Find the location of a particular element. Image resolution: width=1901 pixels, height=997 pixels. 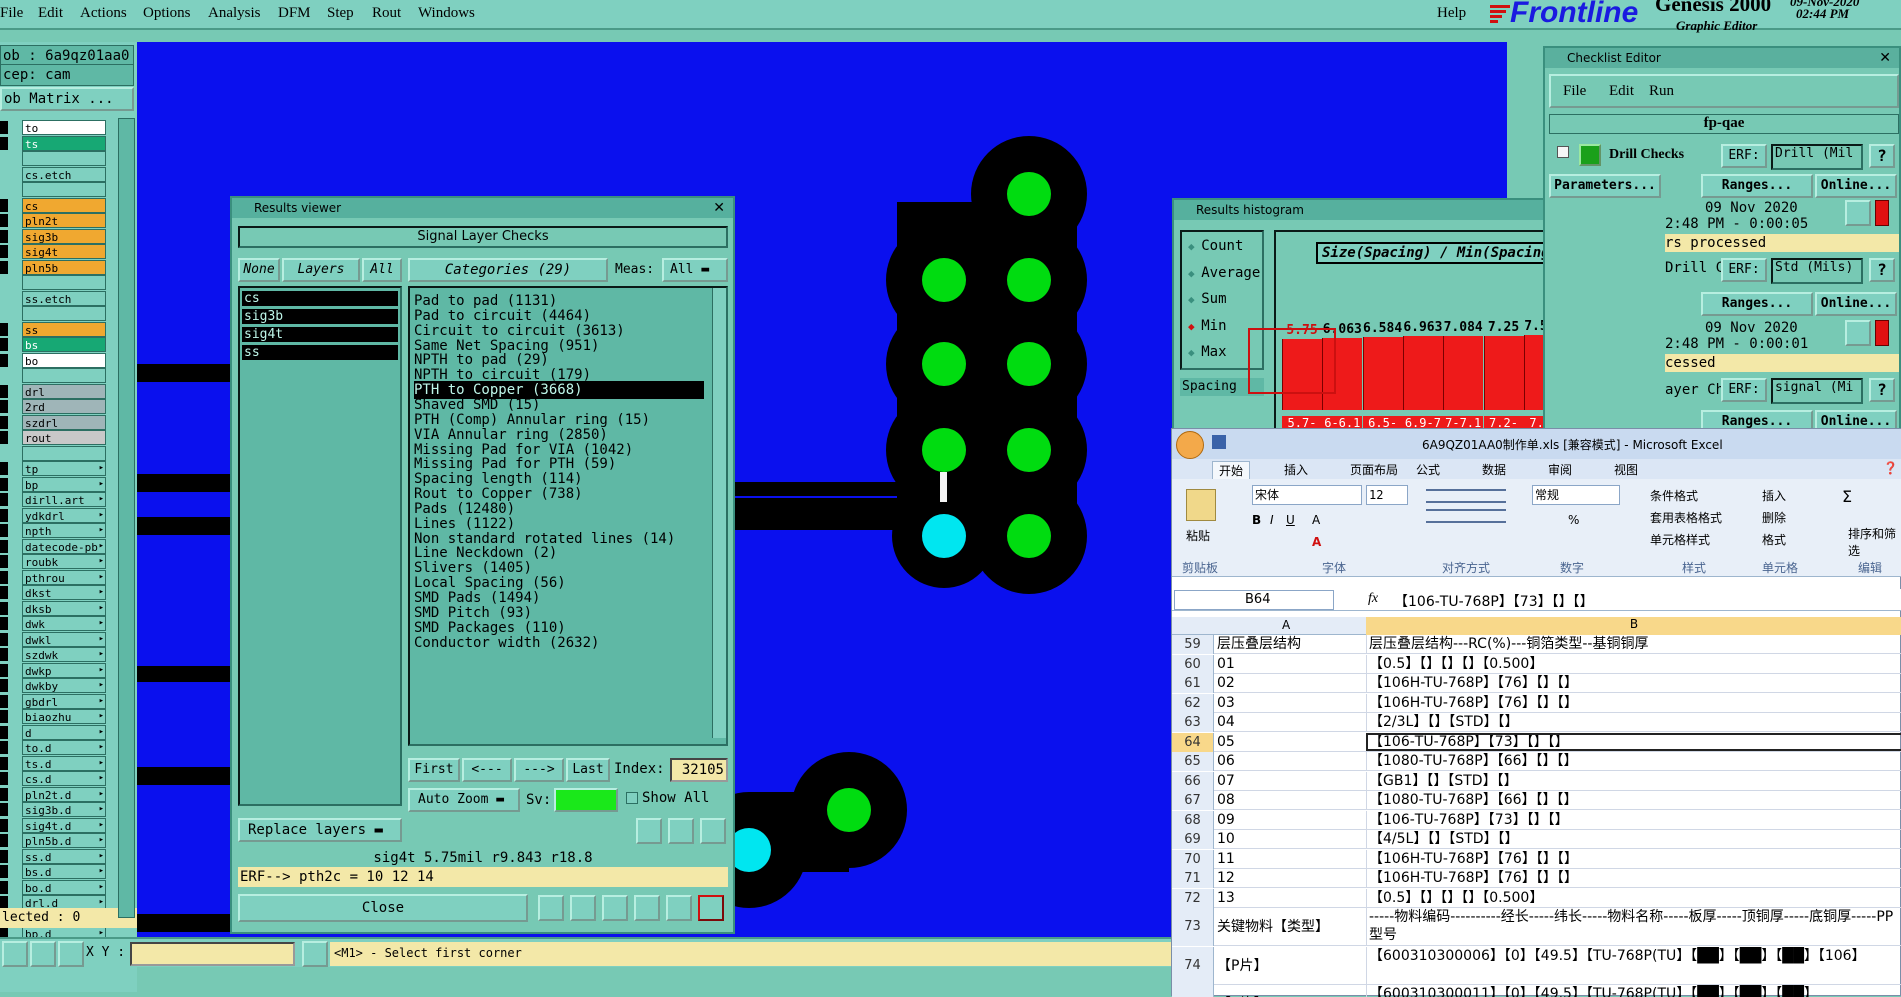

cell-a: 11 is located at coordinates (1290, 859).